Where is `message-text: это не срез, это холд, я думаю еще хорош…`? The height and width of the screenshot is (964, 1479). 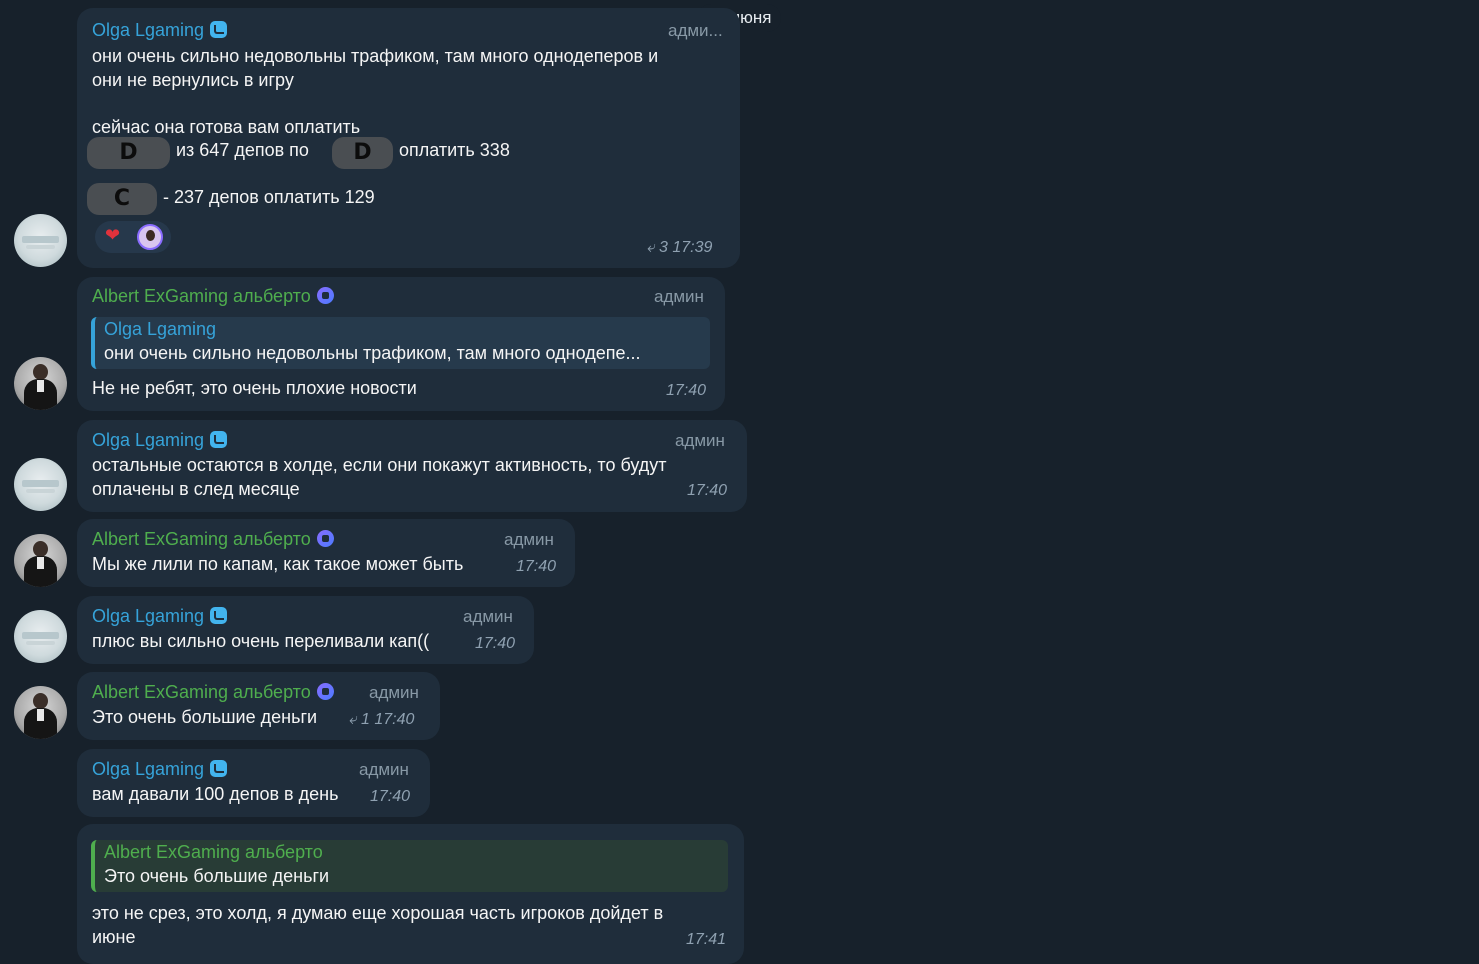
message-text: это не срез, это холд, я думаю еще хорош… is located at coordinates (378, 925).